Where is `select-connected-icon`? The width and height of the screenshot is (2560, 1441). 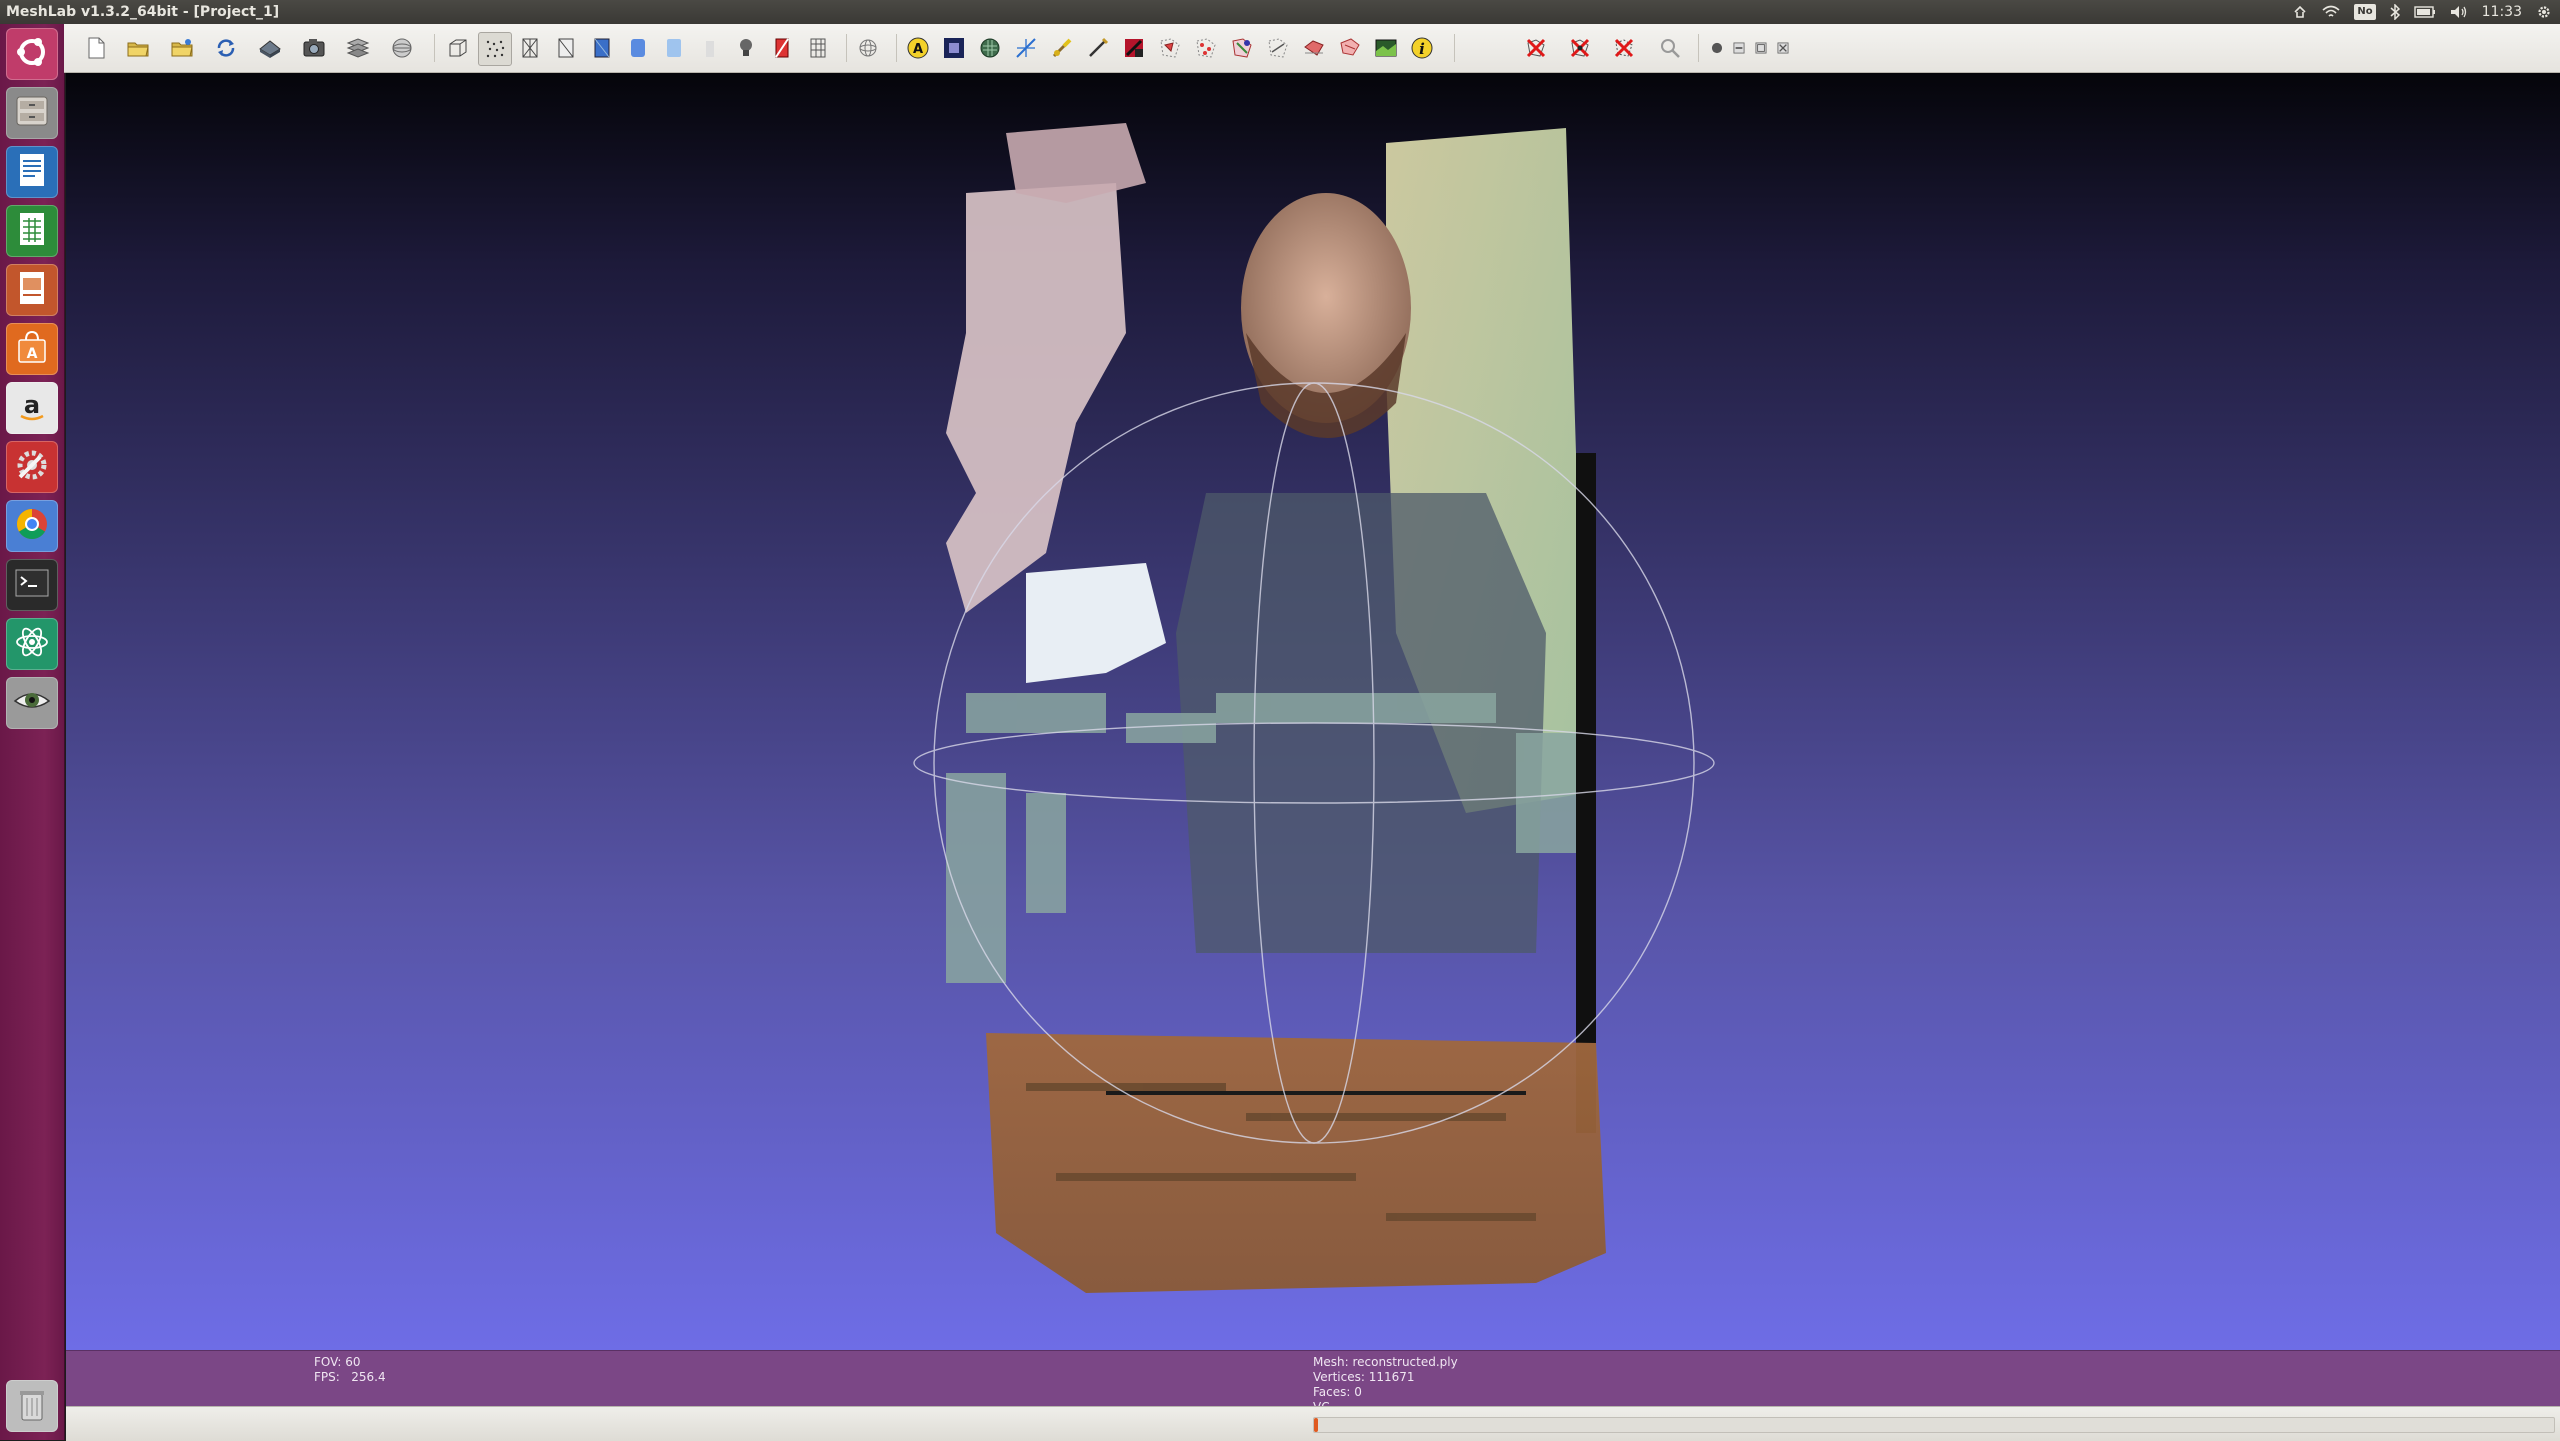 select-connected-icon is located at coordinates (1242, 48).